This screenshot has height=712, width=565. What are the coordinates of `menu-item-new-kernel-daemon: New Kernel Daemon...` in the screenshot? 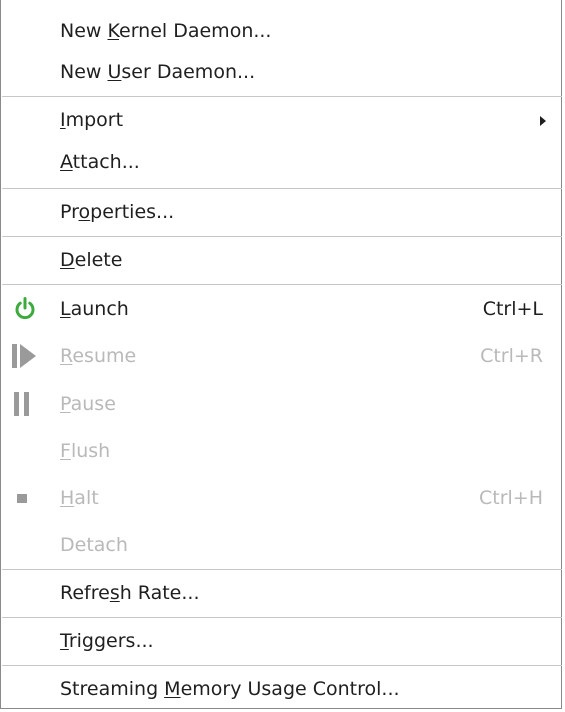 It's located at (281, 31).